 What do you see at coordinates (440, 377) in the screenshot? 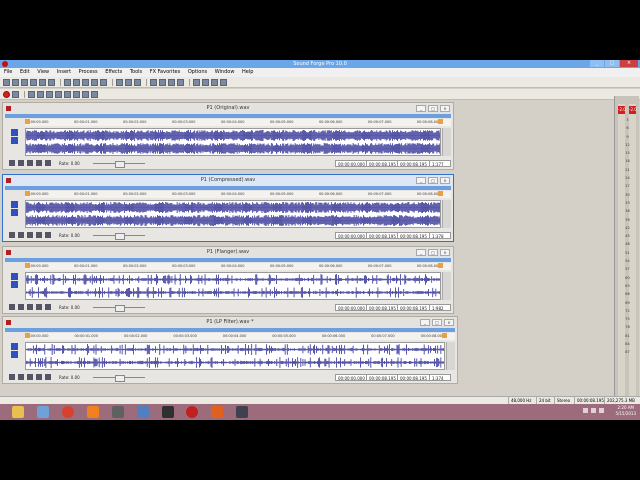
I see `zoom-ratio-field: 1:374` at bounding box center [440, 377].